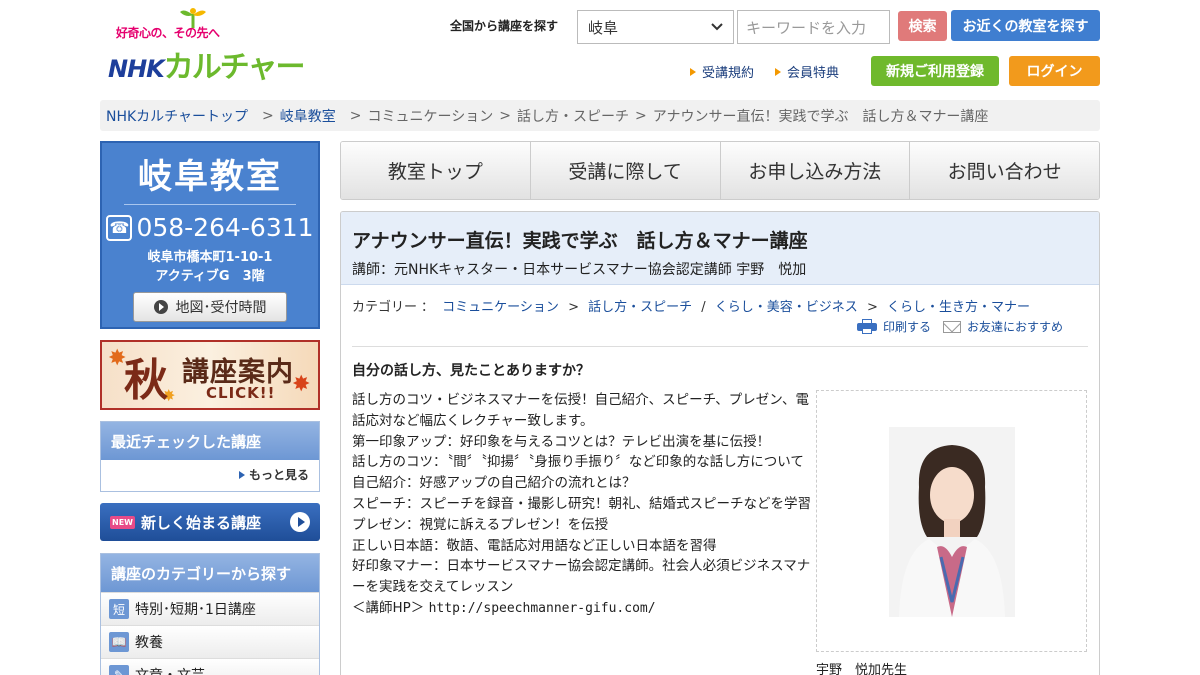  I want to click on teacher-homepage-link: http://speechmanner-gifu.com/, so click(542, 608).